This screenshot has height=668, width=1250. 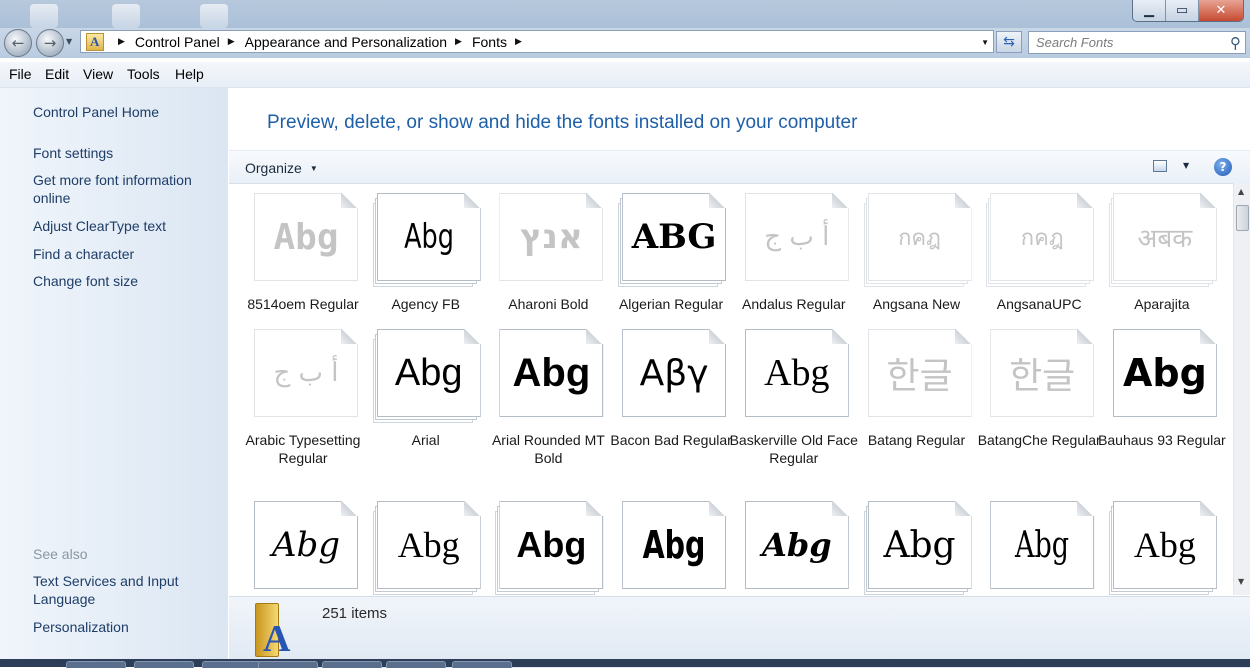 I want to click on menu-tools: Tools, so click(x=143, y=74).